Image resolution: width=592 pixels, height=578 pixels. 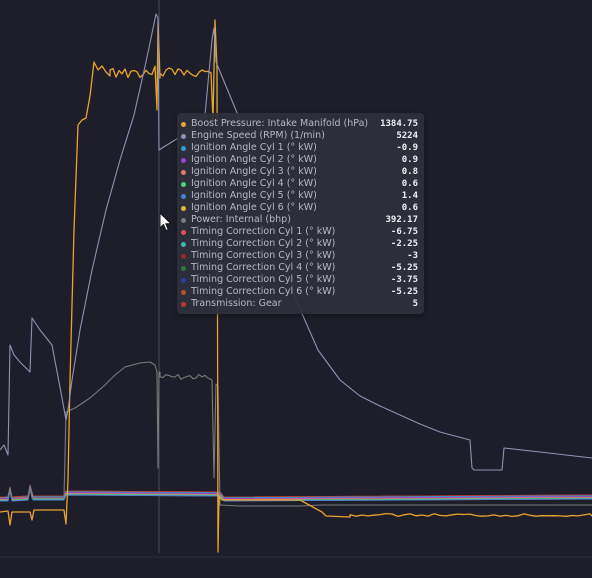 I want to click on series-label: Ignition Angle Cyl 5 (° kW), so click(x=254, y=195).